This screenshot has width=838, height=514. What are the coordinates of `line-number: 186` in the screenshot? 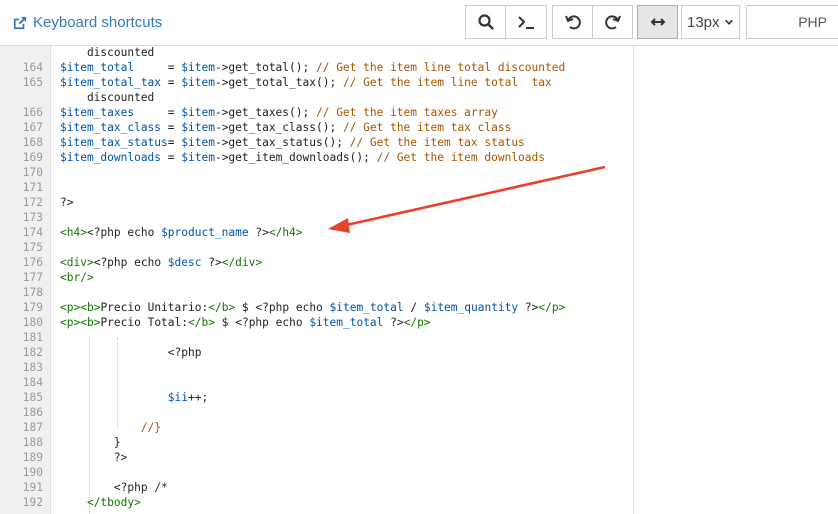 It's located at (32, 412).